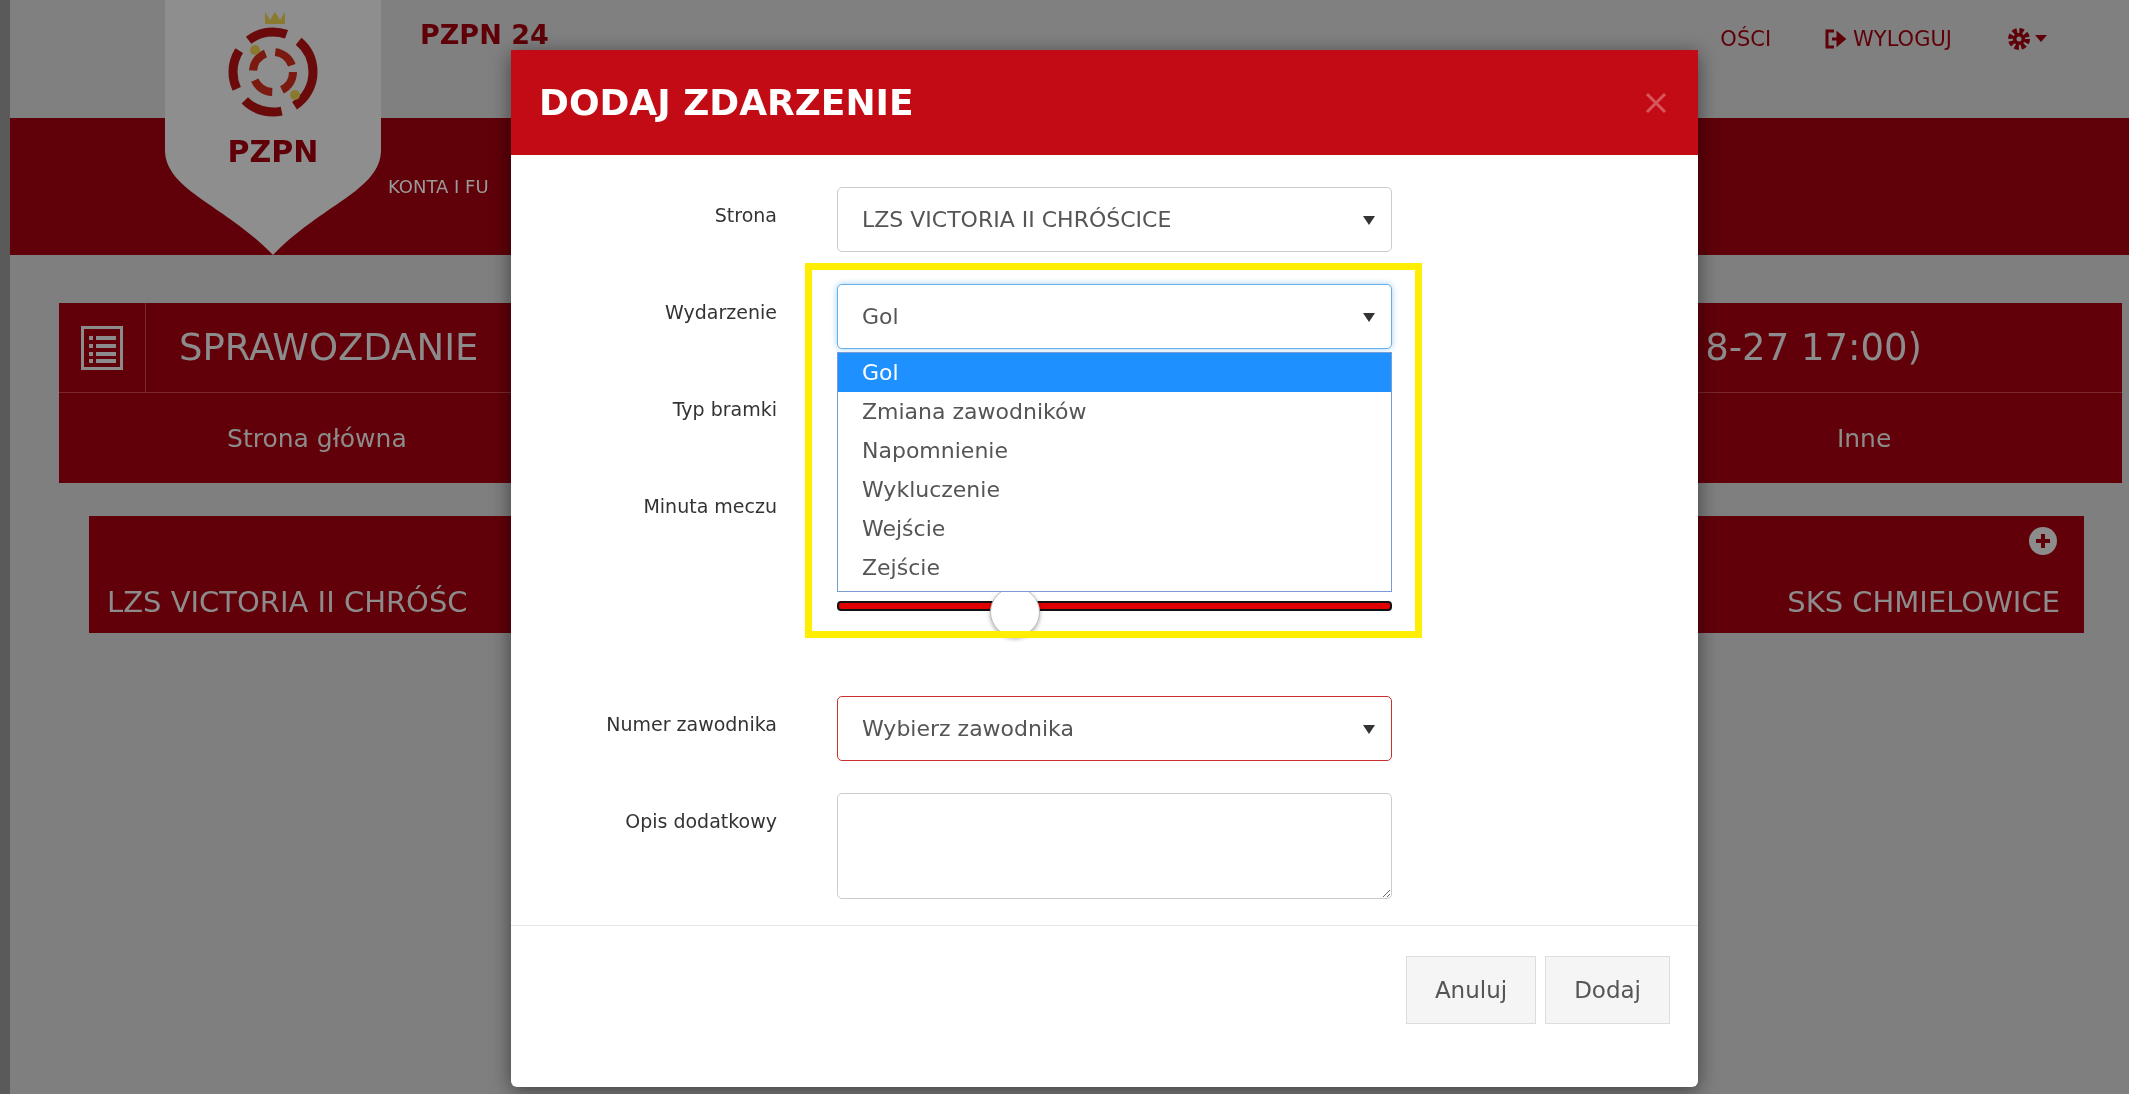  Describe the element at coordinates (329, 347) in the screenshot. I see `report-title: SPRAWOZDANIE` at that location.